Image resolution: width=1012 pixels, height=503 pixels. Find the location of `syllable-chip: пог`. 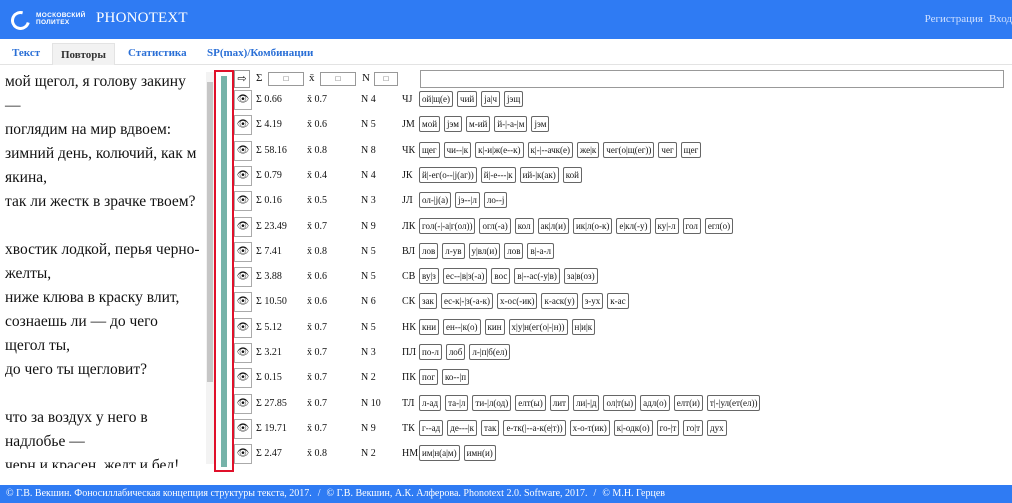

syllable-chip: пог is located at coordinates (429, 377).